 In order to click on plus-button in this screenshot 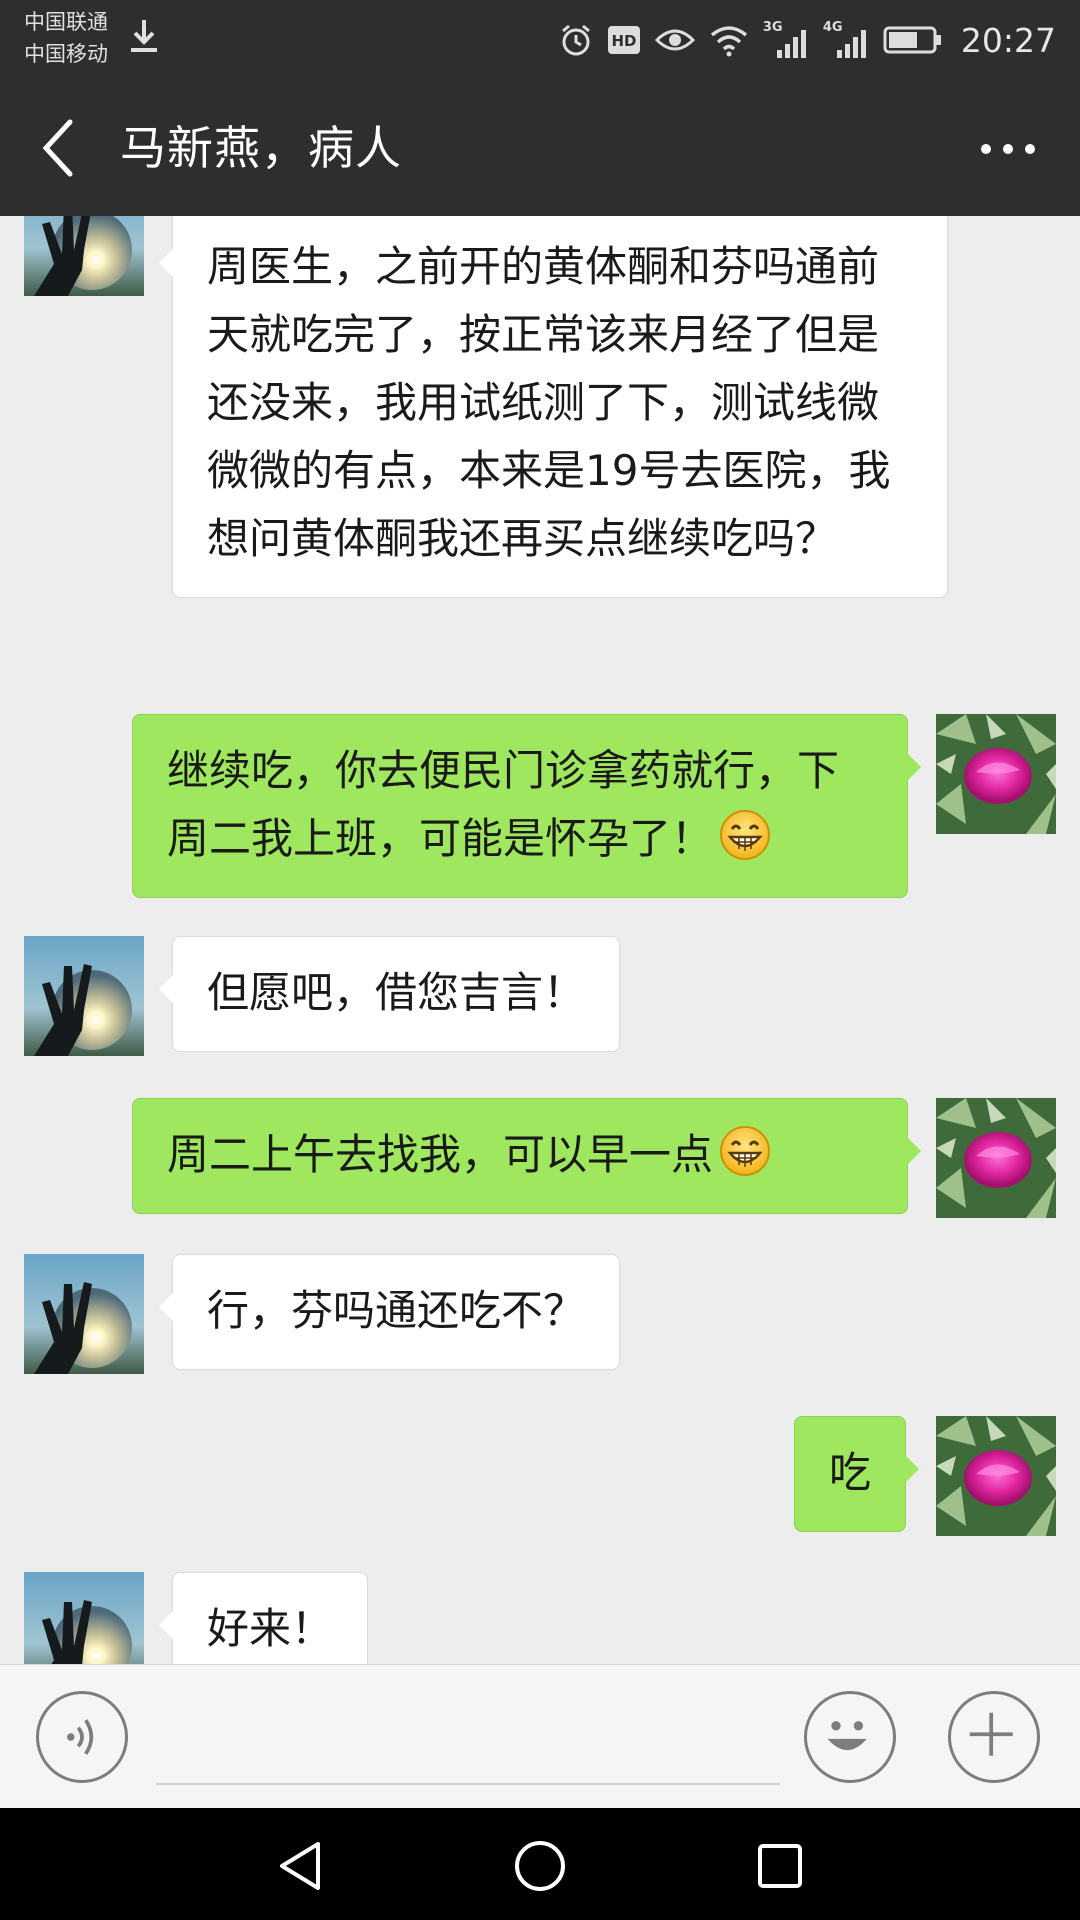, I will do `click(994, 1737)`.